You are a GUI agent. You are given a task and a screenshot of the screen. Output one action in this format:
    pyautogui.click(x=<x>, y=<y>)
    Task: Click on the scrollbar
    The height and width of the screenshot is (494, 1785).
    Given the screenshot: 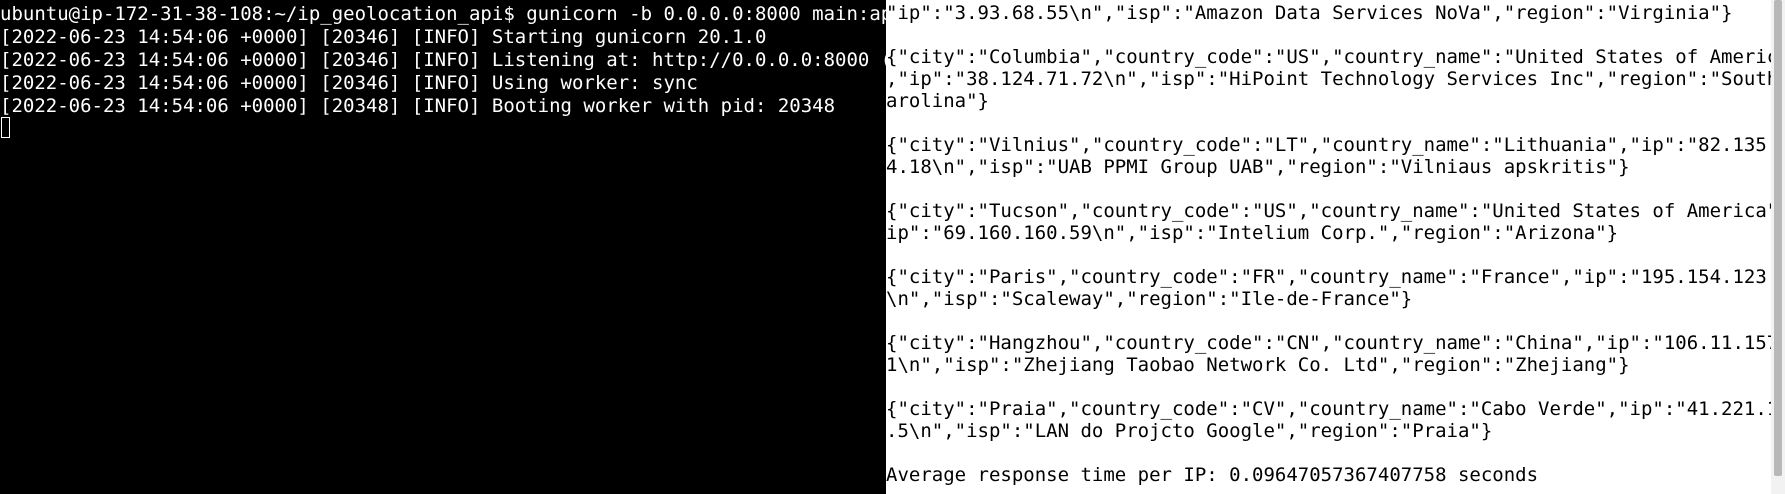 What is the action you would take?
    pyautogui.click(x=1778, y=247)
    